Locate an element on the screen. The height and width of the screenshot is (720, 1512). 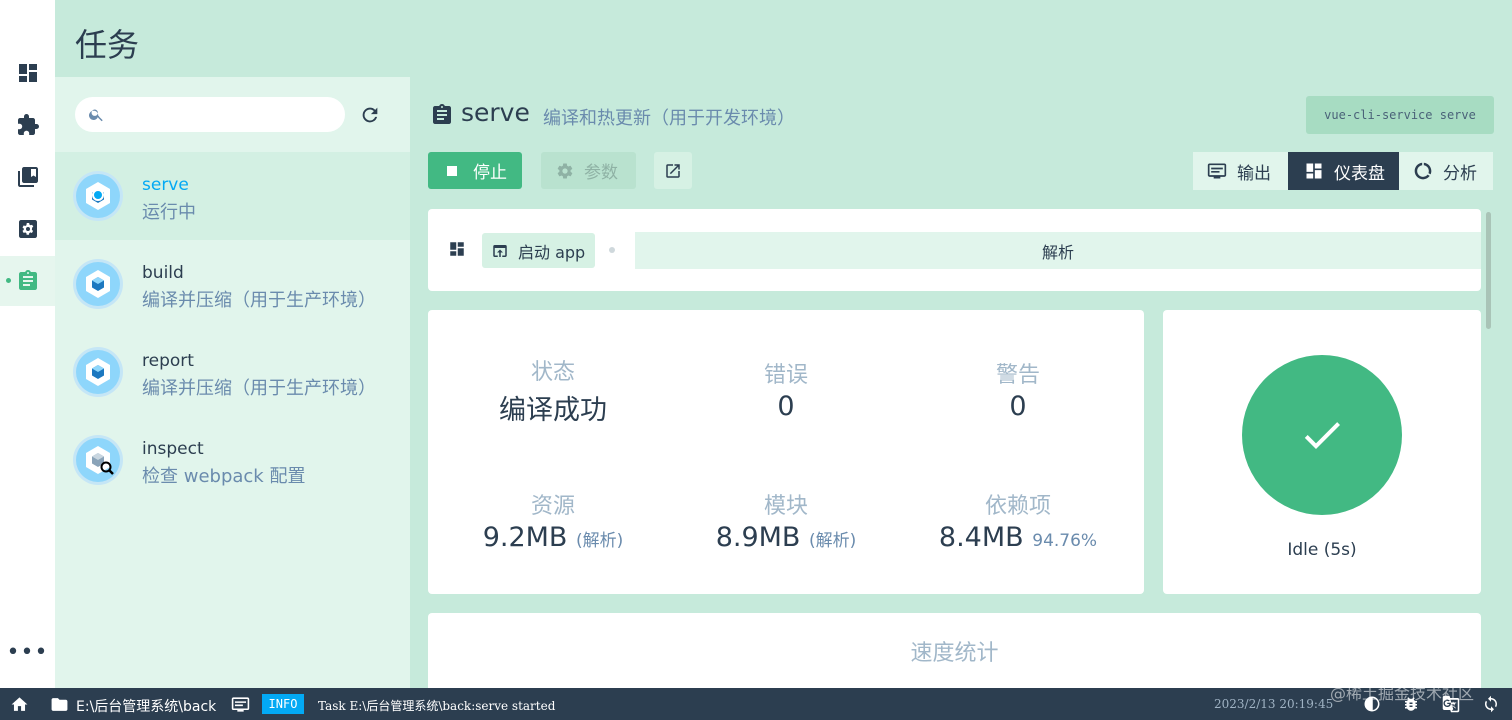
speed-stats-card: 速度统计 is located at coordinates (954, 650).